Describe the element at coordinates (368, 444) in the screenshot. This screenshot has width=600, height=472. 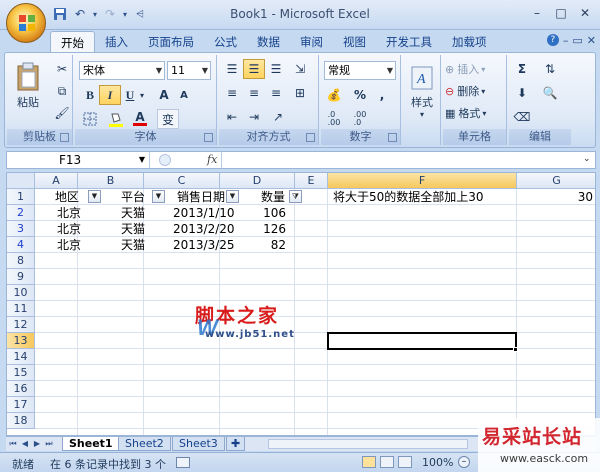
I see `horizontal-scrollbar` at that location.